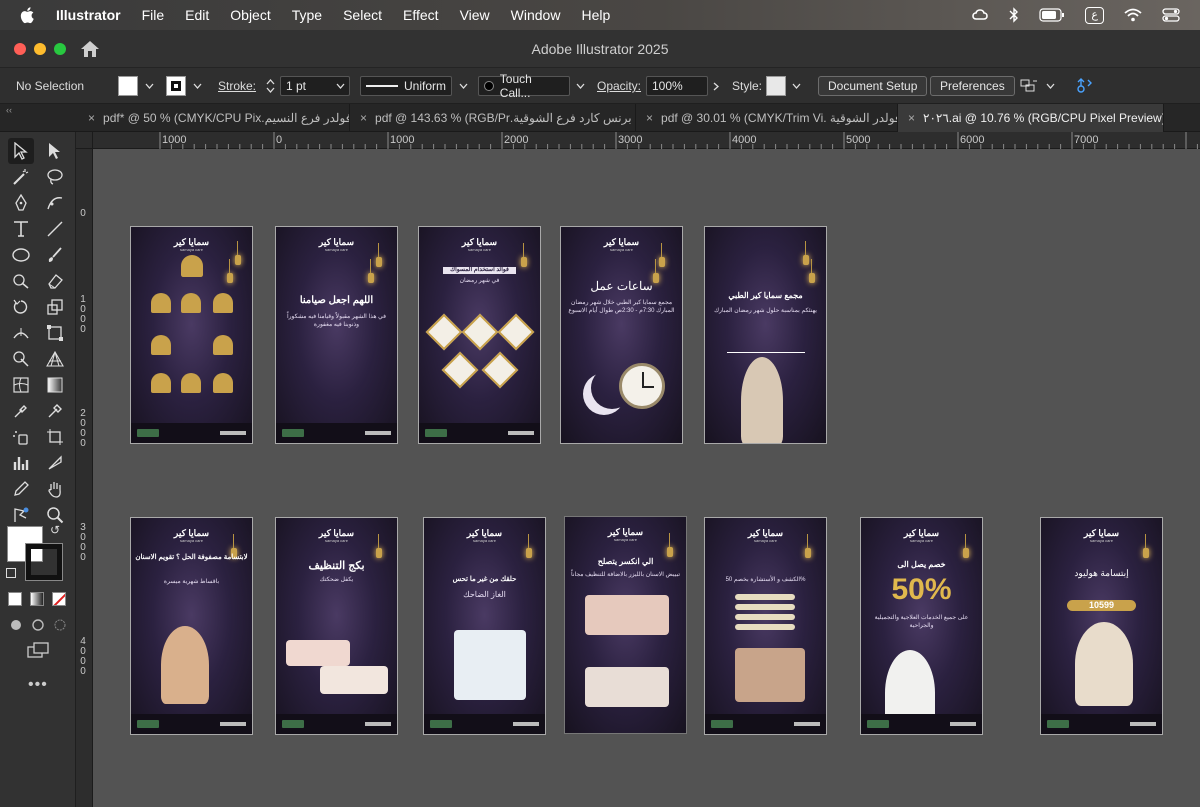  What do you see at coordinates (307, 15) in the screenshot?
I see `menu-type: Type` at bounding box center [307, 15].